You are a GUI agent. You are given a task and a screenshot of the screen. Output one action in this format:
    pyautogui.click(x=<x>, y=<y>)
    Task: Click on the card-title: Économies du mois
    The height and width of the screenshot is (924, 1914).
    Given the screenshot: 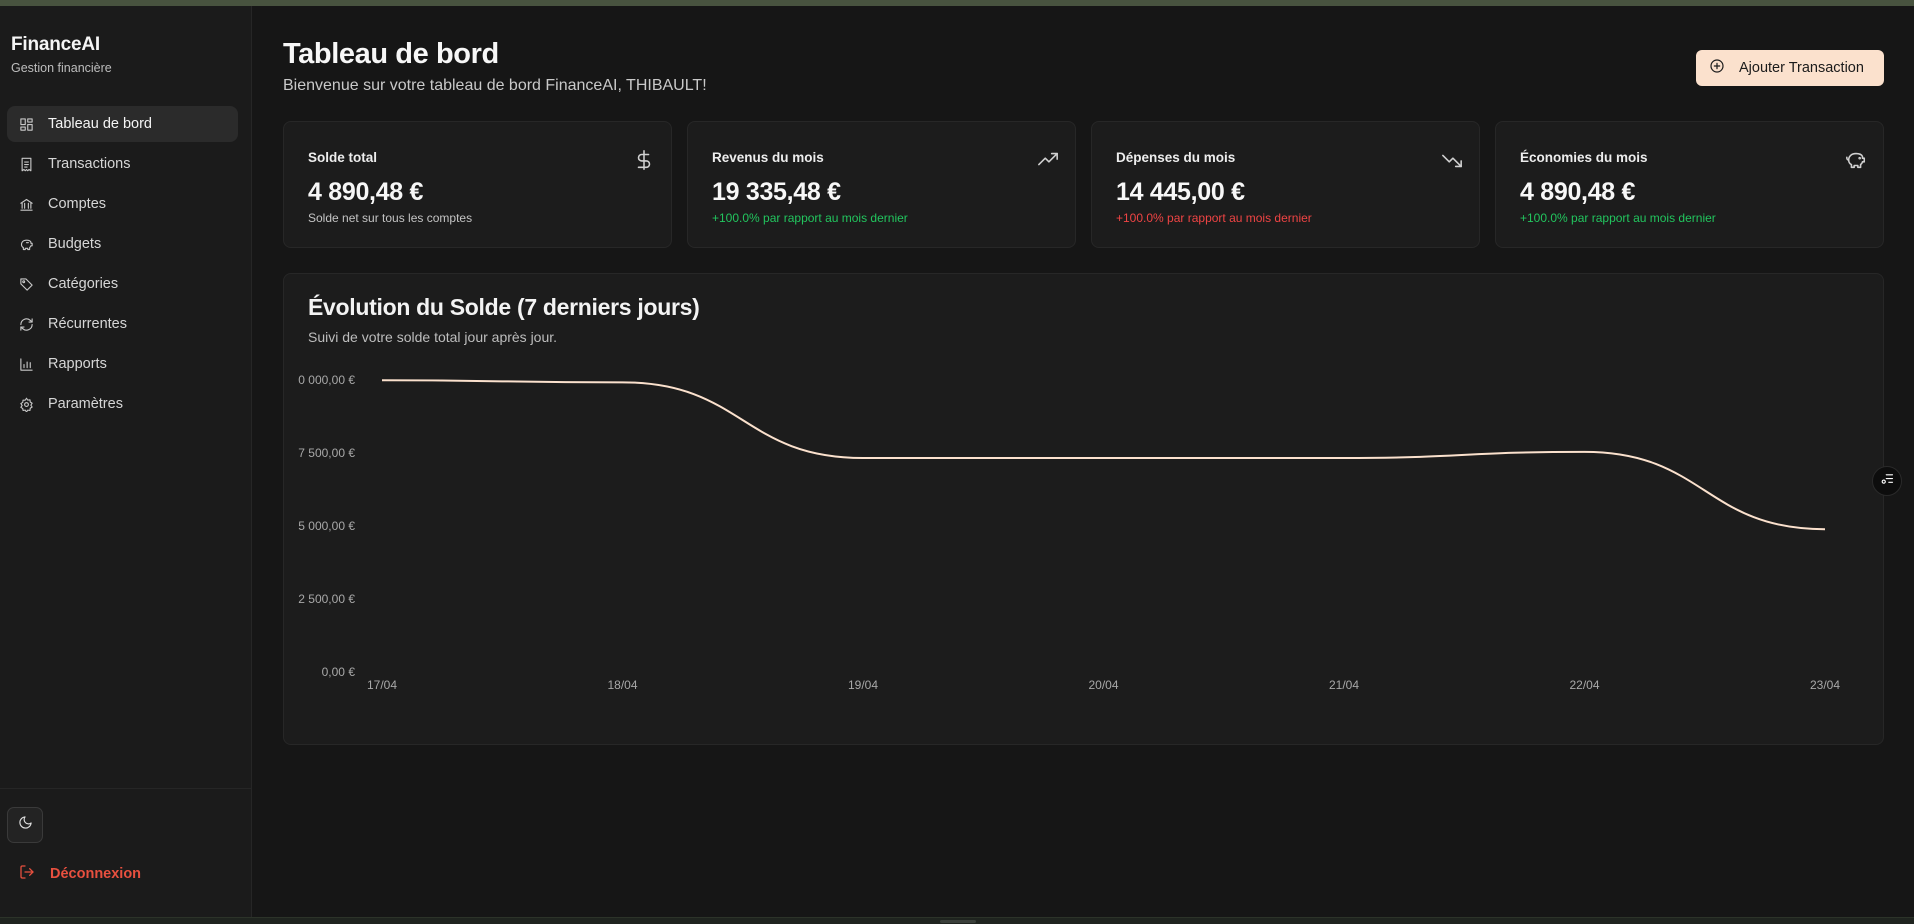 What is the action you would take?
    pyautogui.click(x=1584, y=157)
    